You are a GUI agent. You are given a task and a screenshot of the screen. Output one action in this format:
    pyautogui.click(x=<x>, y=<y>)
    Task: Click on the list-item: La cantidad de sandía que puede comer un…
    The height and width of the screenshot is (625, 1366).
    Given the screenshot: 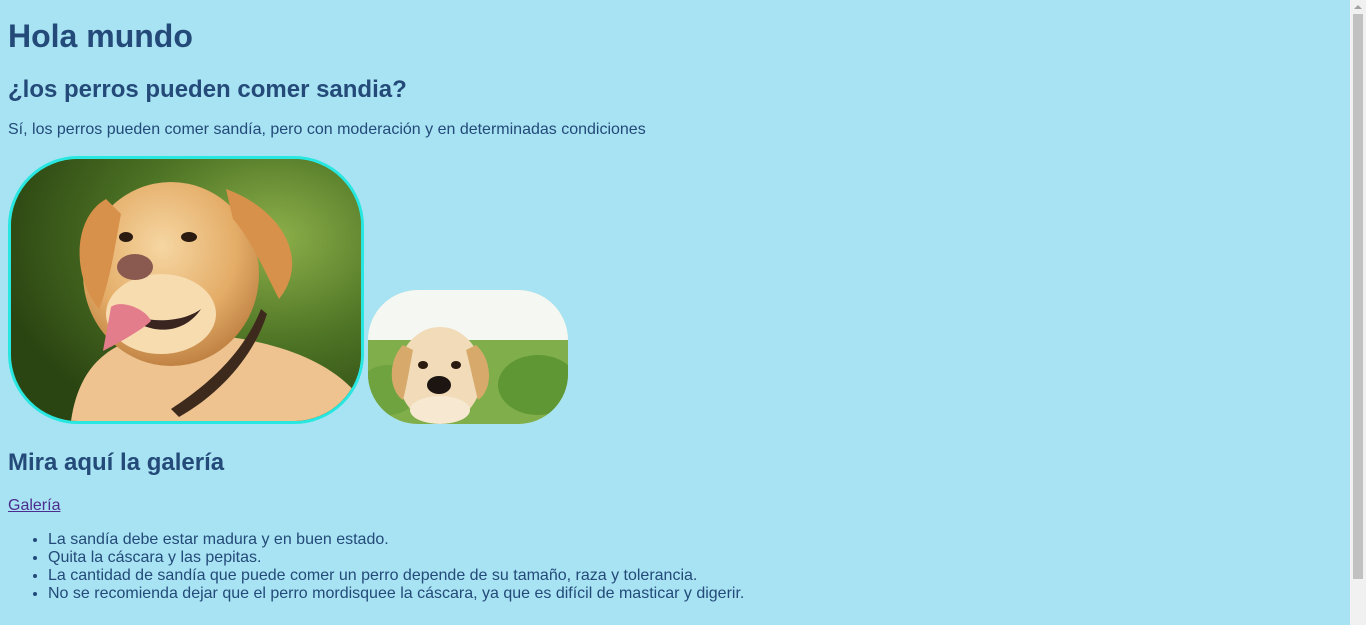 What is the action you would take?
    pyautogui.click(x=695, y=576)
    